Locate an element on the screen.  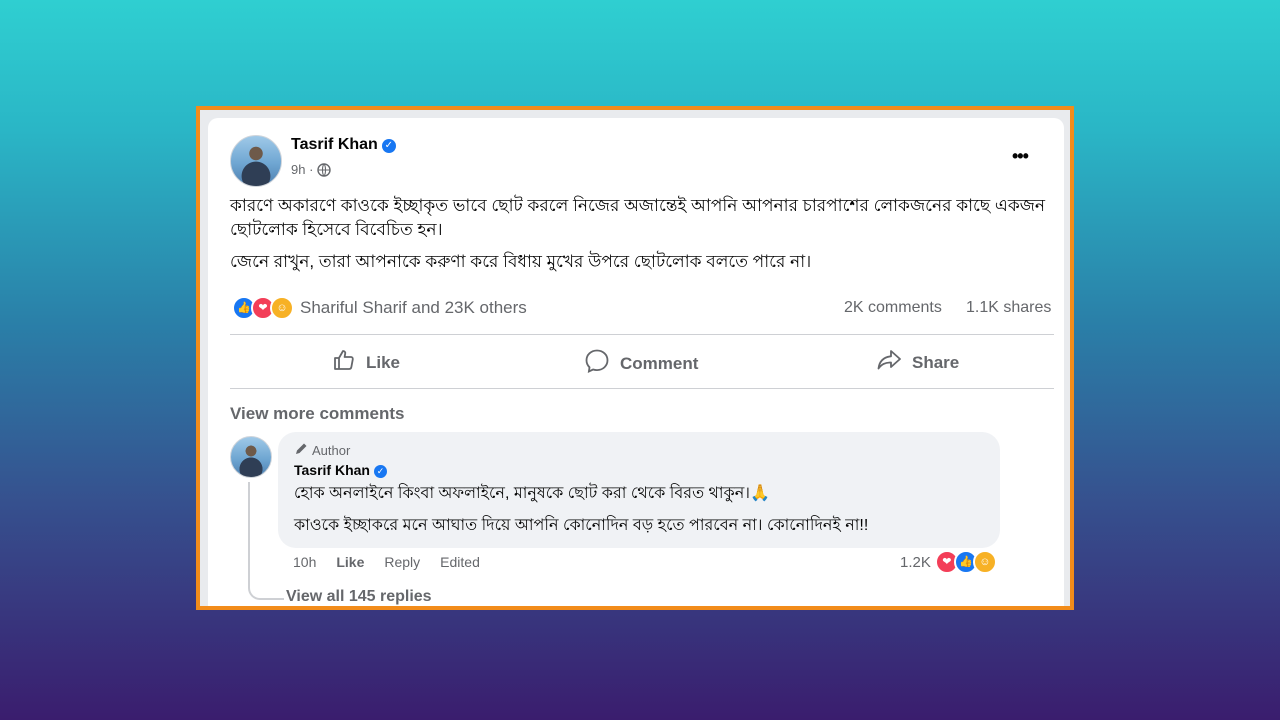
divider-top is located at coordinates (642, 334).